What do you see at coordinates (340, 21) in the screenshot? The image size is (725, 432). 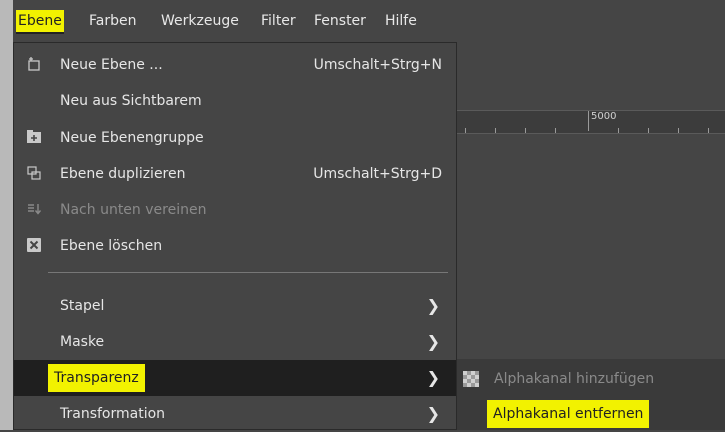 I see `menubar-fenster: Fenster` at bounding box center [340, 21].